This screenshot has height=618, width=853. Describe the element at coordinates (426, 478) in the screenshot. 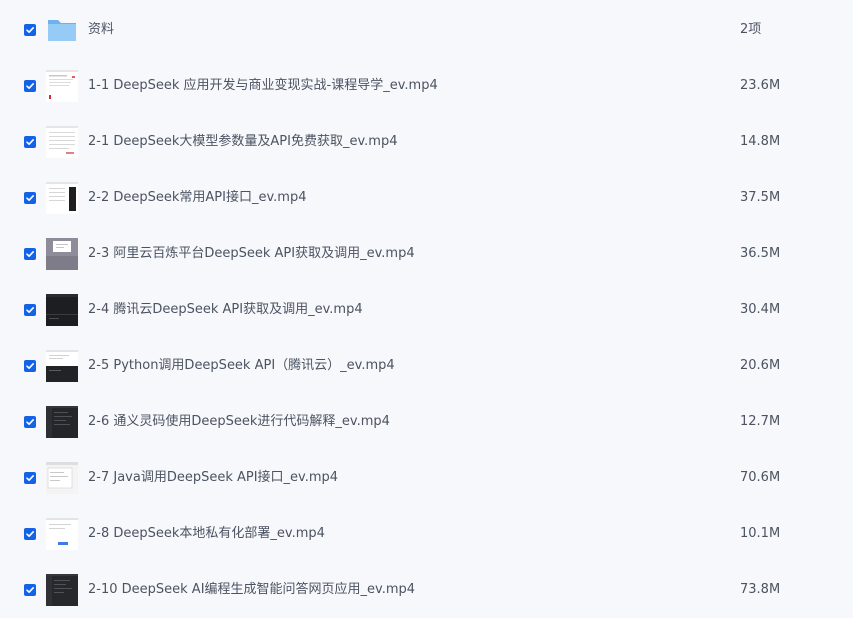

I see `list-item-video: 2-7 Java调用DeepSeek API接口_ev.mp4 70.6M` at that location.